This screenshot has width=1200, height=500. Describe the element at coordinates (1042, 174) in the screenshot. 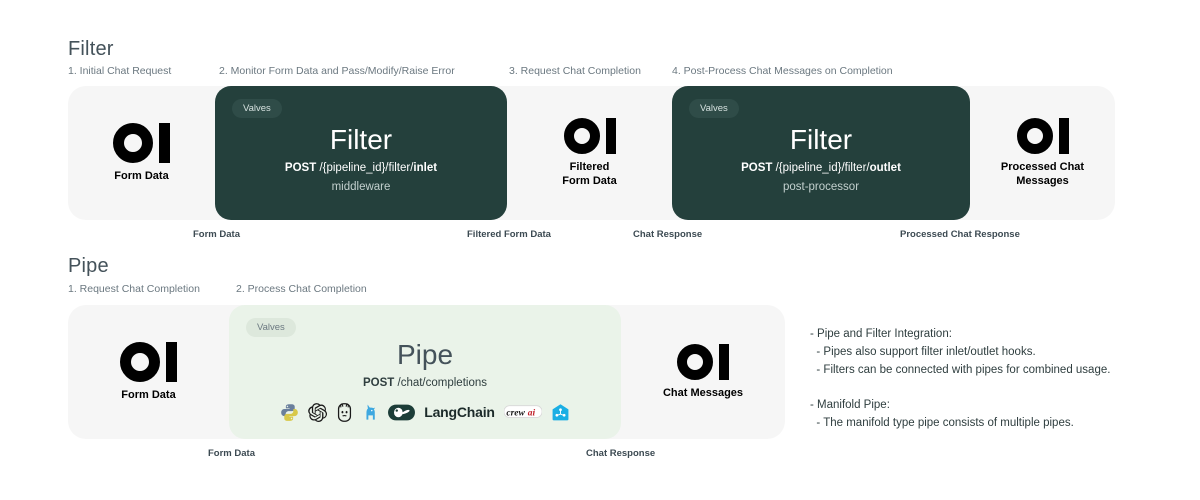

I see `node-label: Processed Chat Messages` at that location.